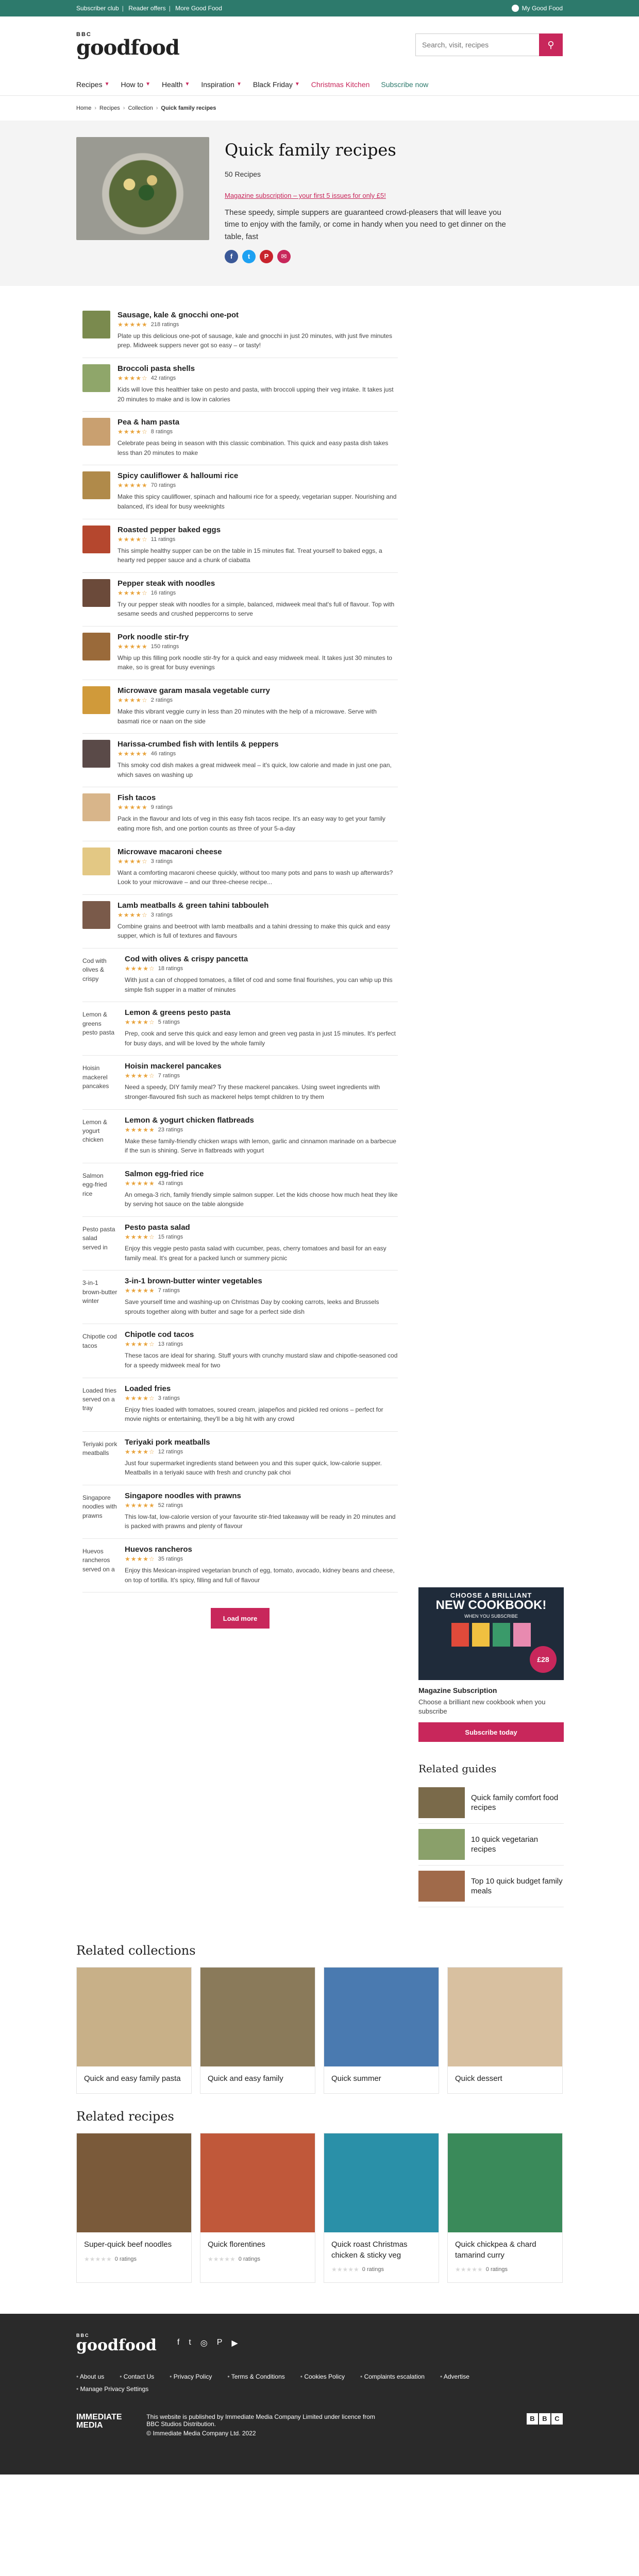 This screenshot has width=639, height=2576. I want to click on email-icon: ✉, so click(284, 256).